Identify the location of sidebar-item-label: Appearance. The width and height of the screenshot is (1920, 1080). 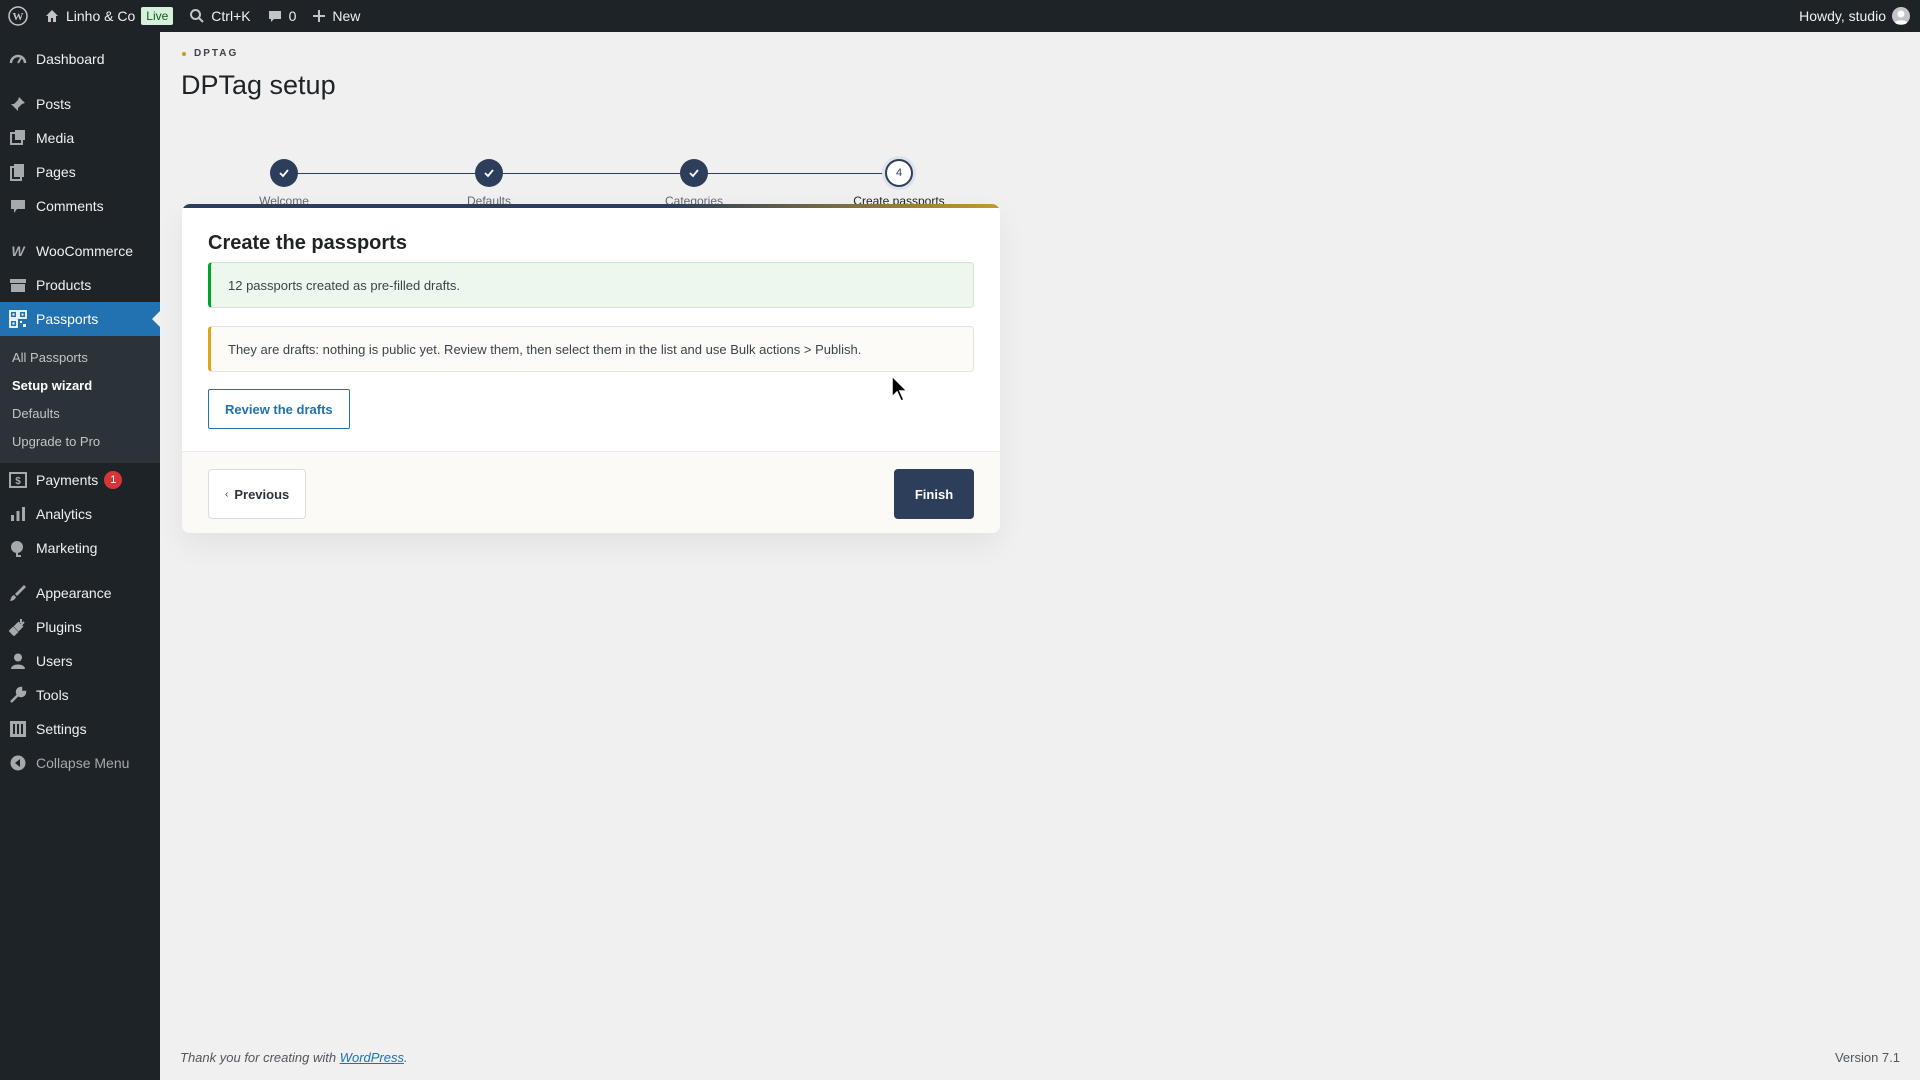
(74, 593).